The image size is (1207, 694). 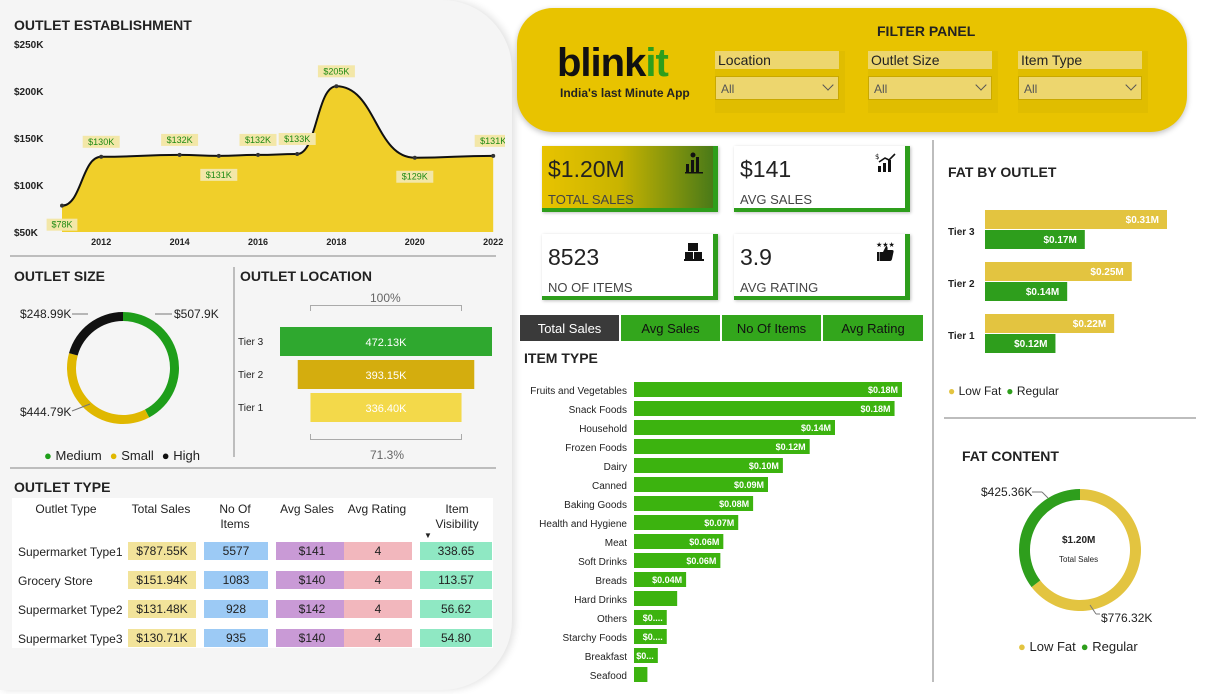 What do you see at coordinates (59, 276) in the screenshot?
I see `outlet-size-title: OUTLET SIZE` at bounding box center [59, 276].